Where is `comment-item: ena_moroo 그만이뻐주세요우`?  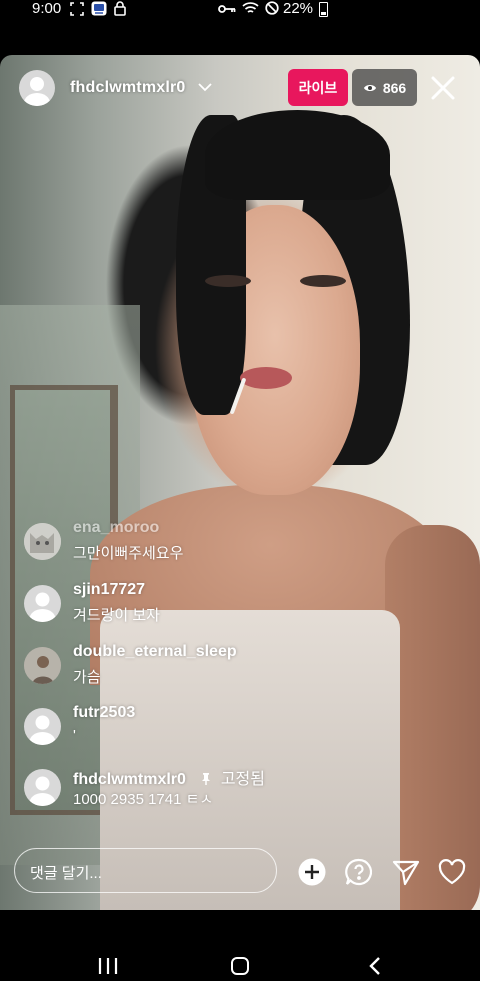
comment-item: ena_moroo 그만이뻐주세요우 is located at coordinates (242, 544).